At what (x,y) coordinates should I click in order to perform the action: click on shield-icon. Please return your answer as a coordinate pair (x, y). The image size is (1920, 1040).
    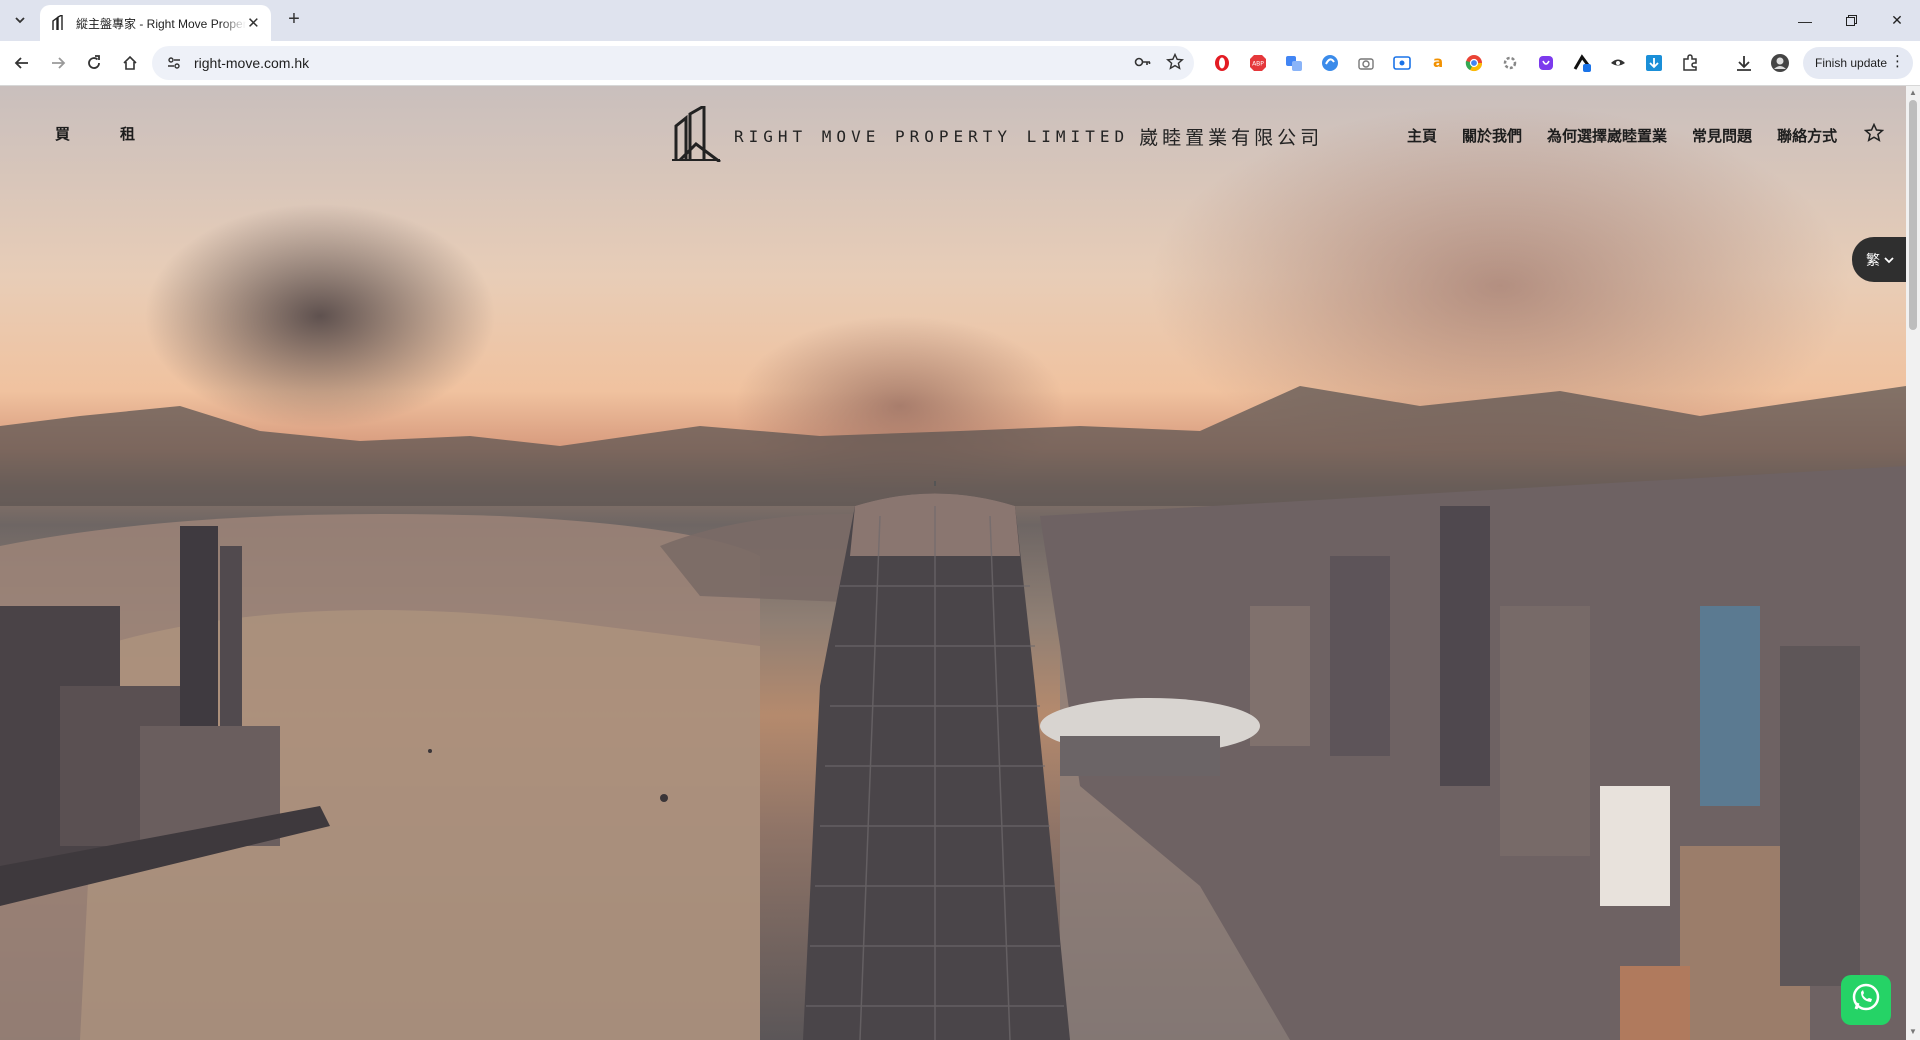
    Looking at the image, I should click on (1546, 63).